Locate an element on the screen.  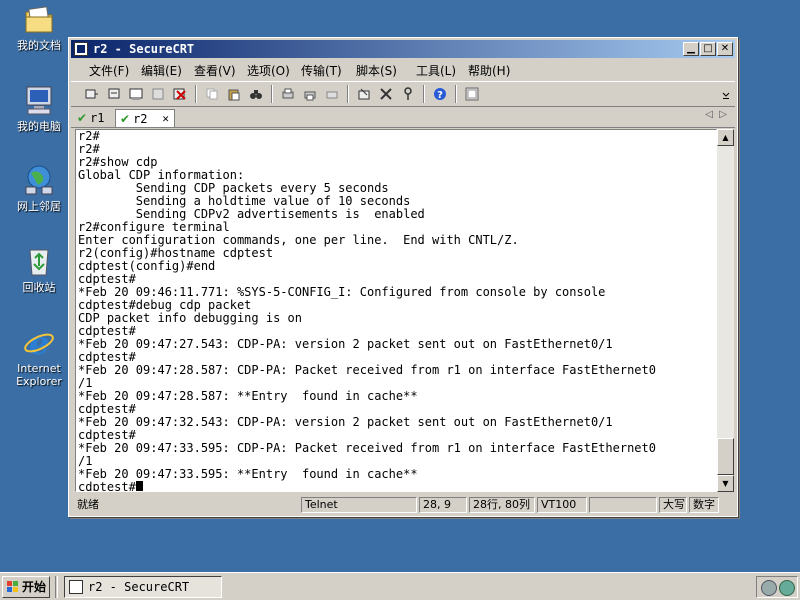
printer-icon is located at coordinates (332, 95).